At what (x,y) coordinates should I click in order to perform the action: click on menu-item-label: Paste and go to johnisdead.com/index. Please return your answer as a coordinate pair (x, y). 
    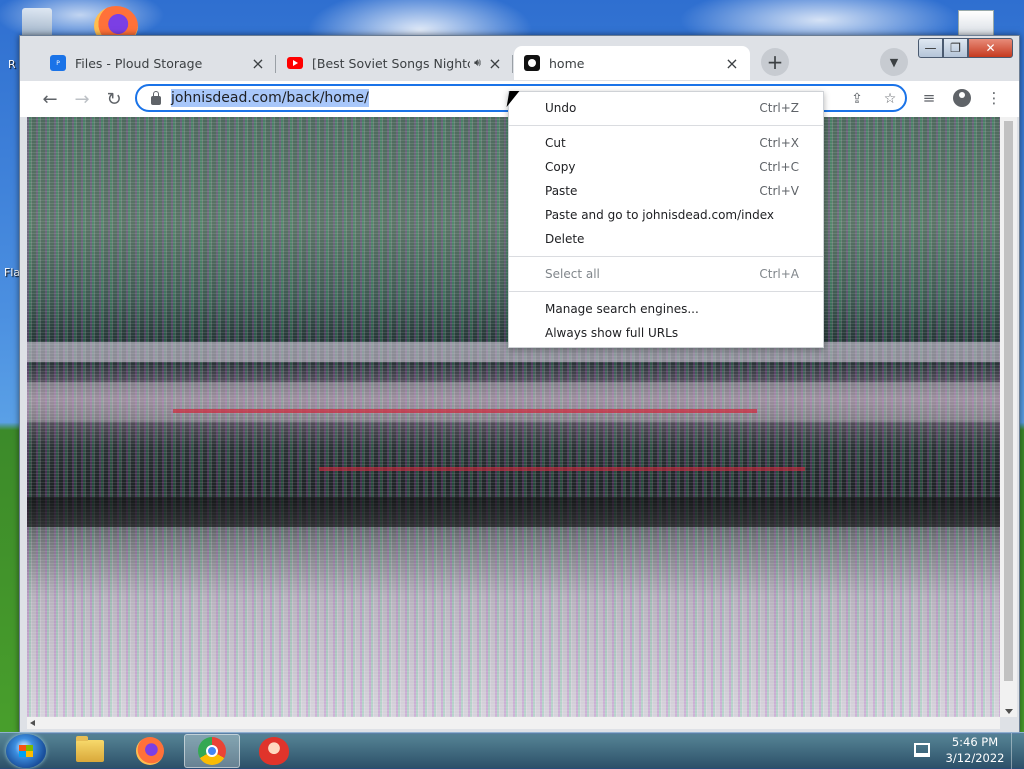
    Looking at the image, I should click on (659, 215).